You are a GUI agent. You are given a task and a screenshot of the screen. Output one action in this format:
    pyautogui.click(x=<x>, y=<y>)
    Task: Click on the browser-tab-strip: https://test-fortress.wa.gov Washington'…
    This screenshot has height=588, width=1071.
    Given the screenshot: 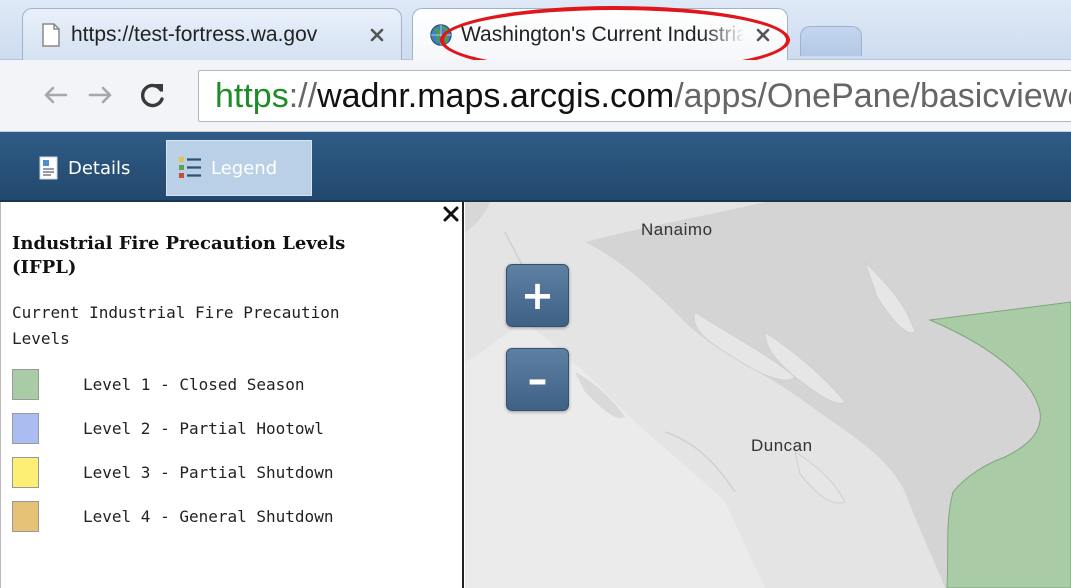 What is the action you would take?
    pyautogui.click(x=535, y=30)
    